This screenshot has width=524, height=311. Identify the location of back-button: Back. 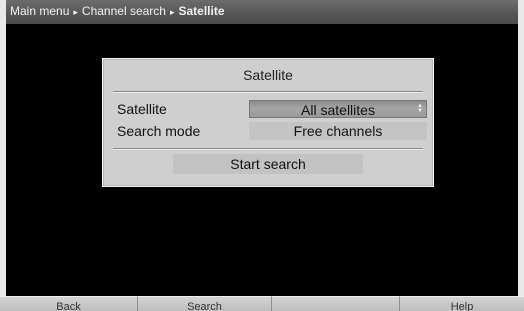
(69, 303).